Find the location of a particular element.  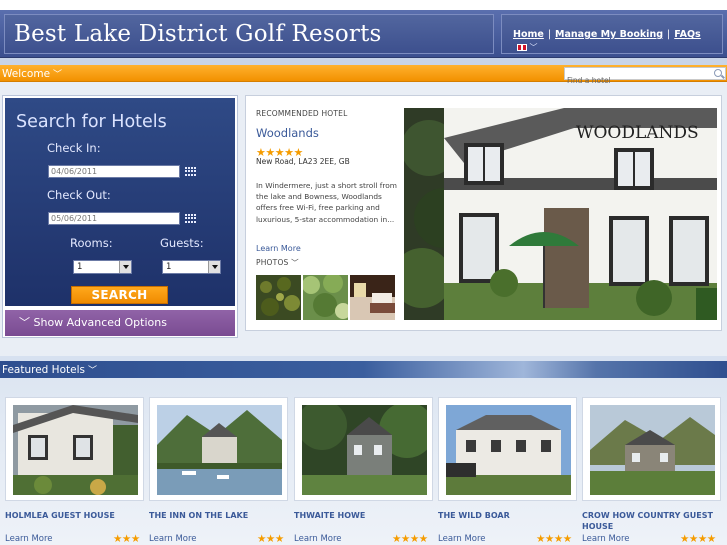

featured-hotels-bar: Featured Hotels ﹀ is located at coordinates (363, 369).